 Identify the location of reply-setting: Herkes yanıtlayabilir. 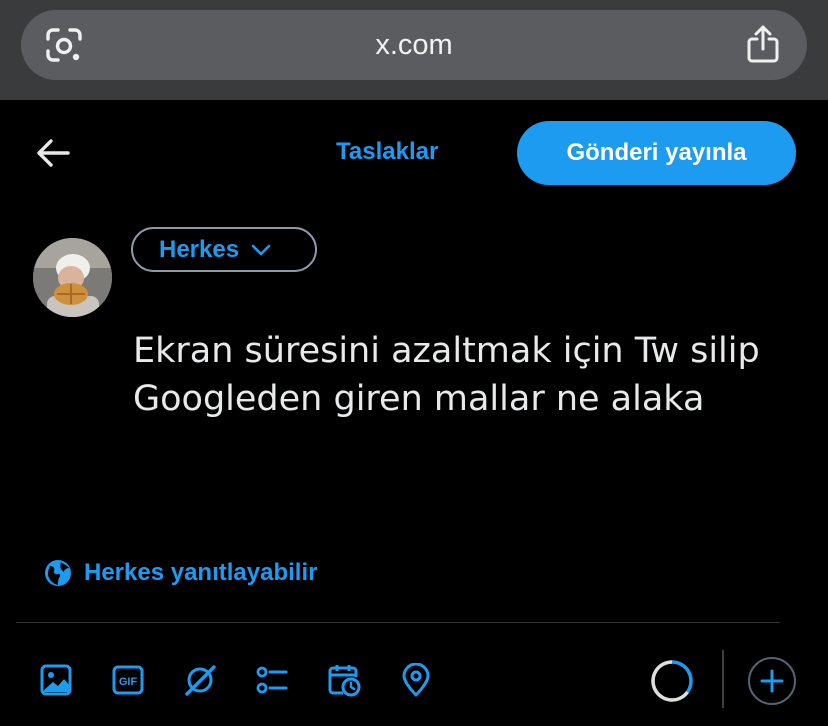
(180, 573).